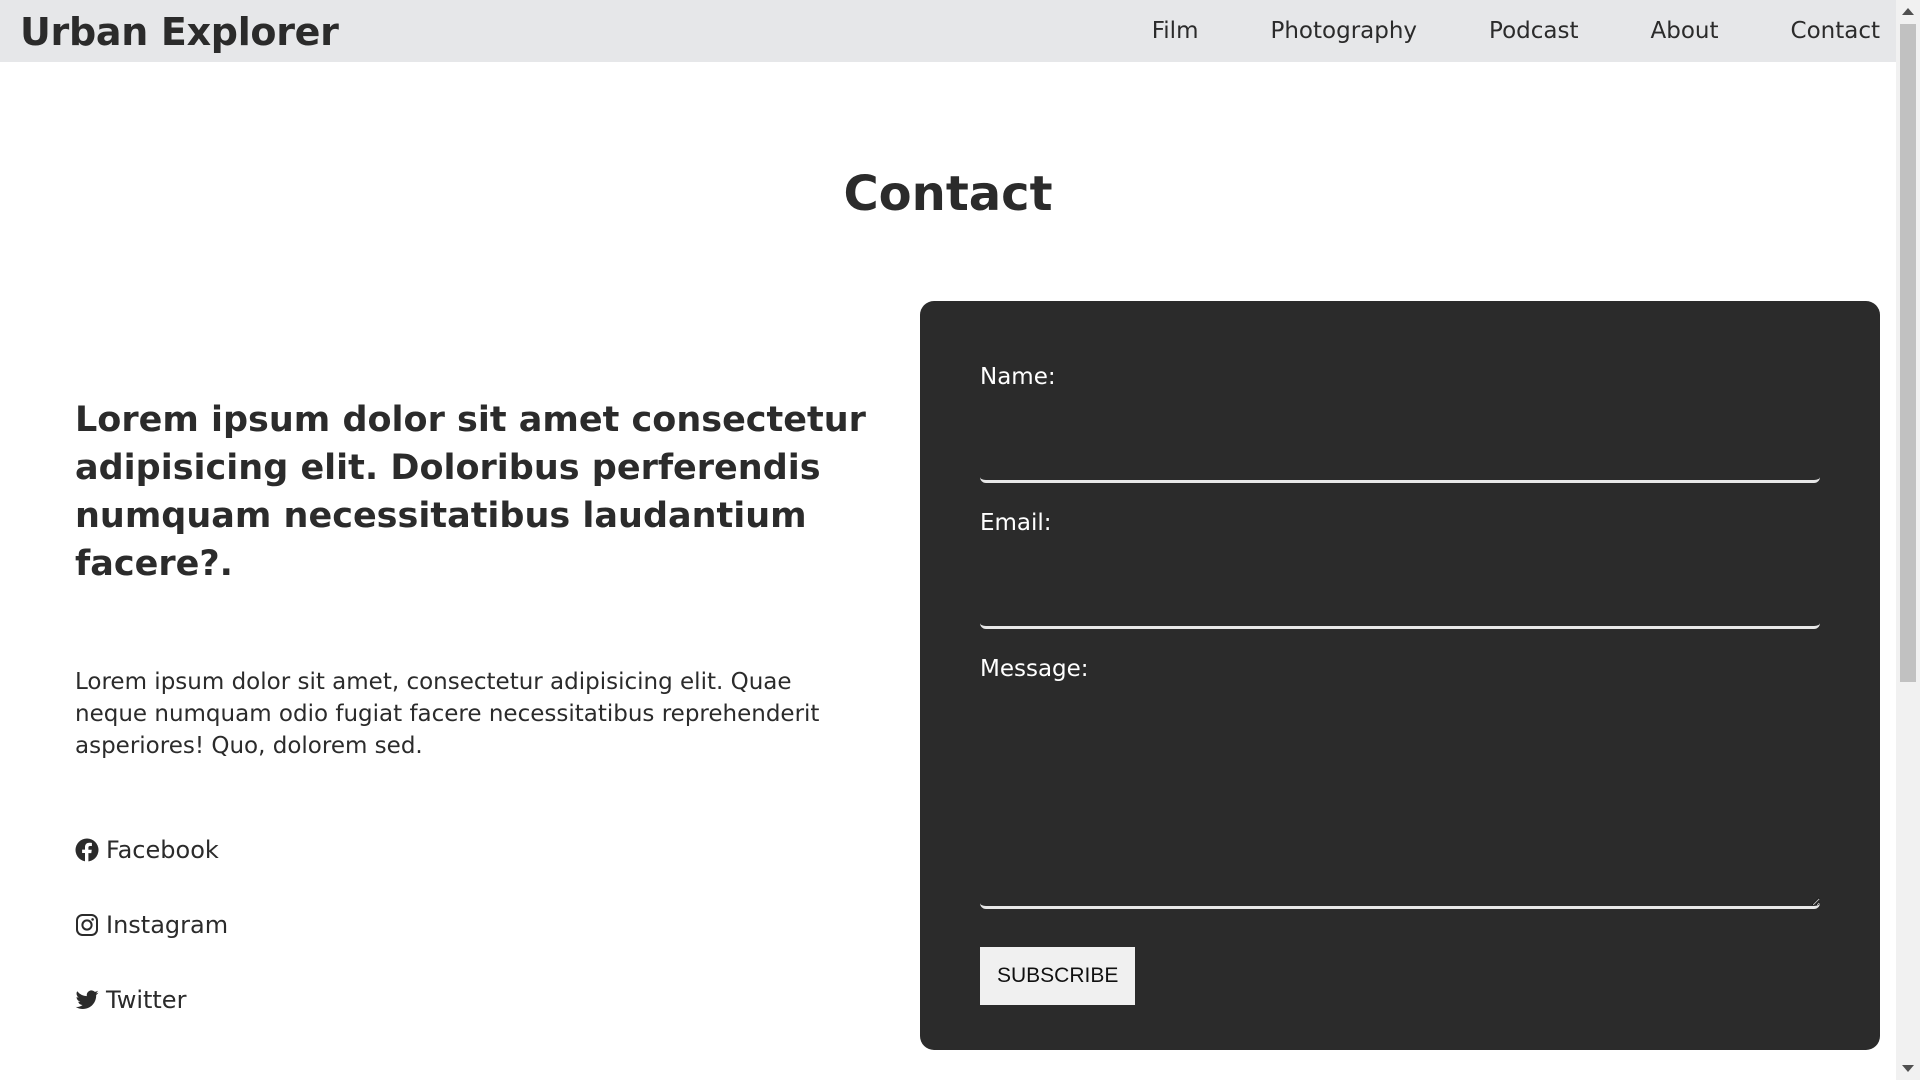 The width and height of the screenshot is (1920, 1080). What do you see at coordinates (1908, 1068) in the screenshot?
I see `scroll-down-arrow-icon` at bounding box center [1908, 1068].